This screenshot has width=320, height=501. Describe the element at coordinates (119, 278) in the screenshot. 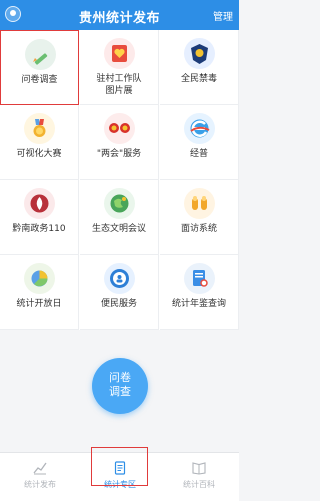

I see `service-icon` at that location.